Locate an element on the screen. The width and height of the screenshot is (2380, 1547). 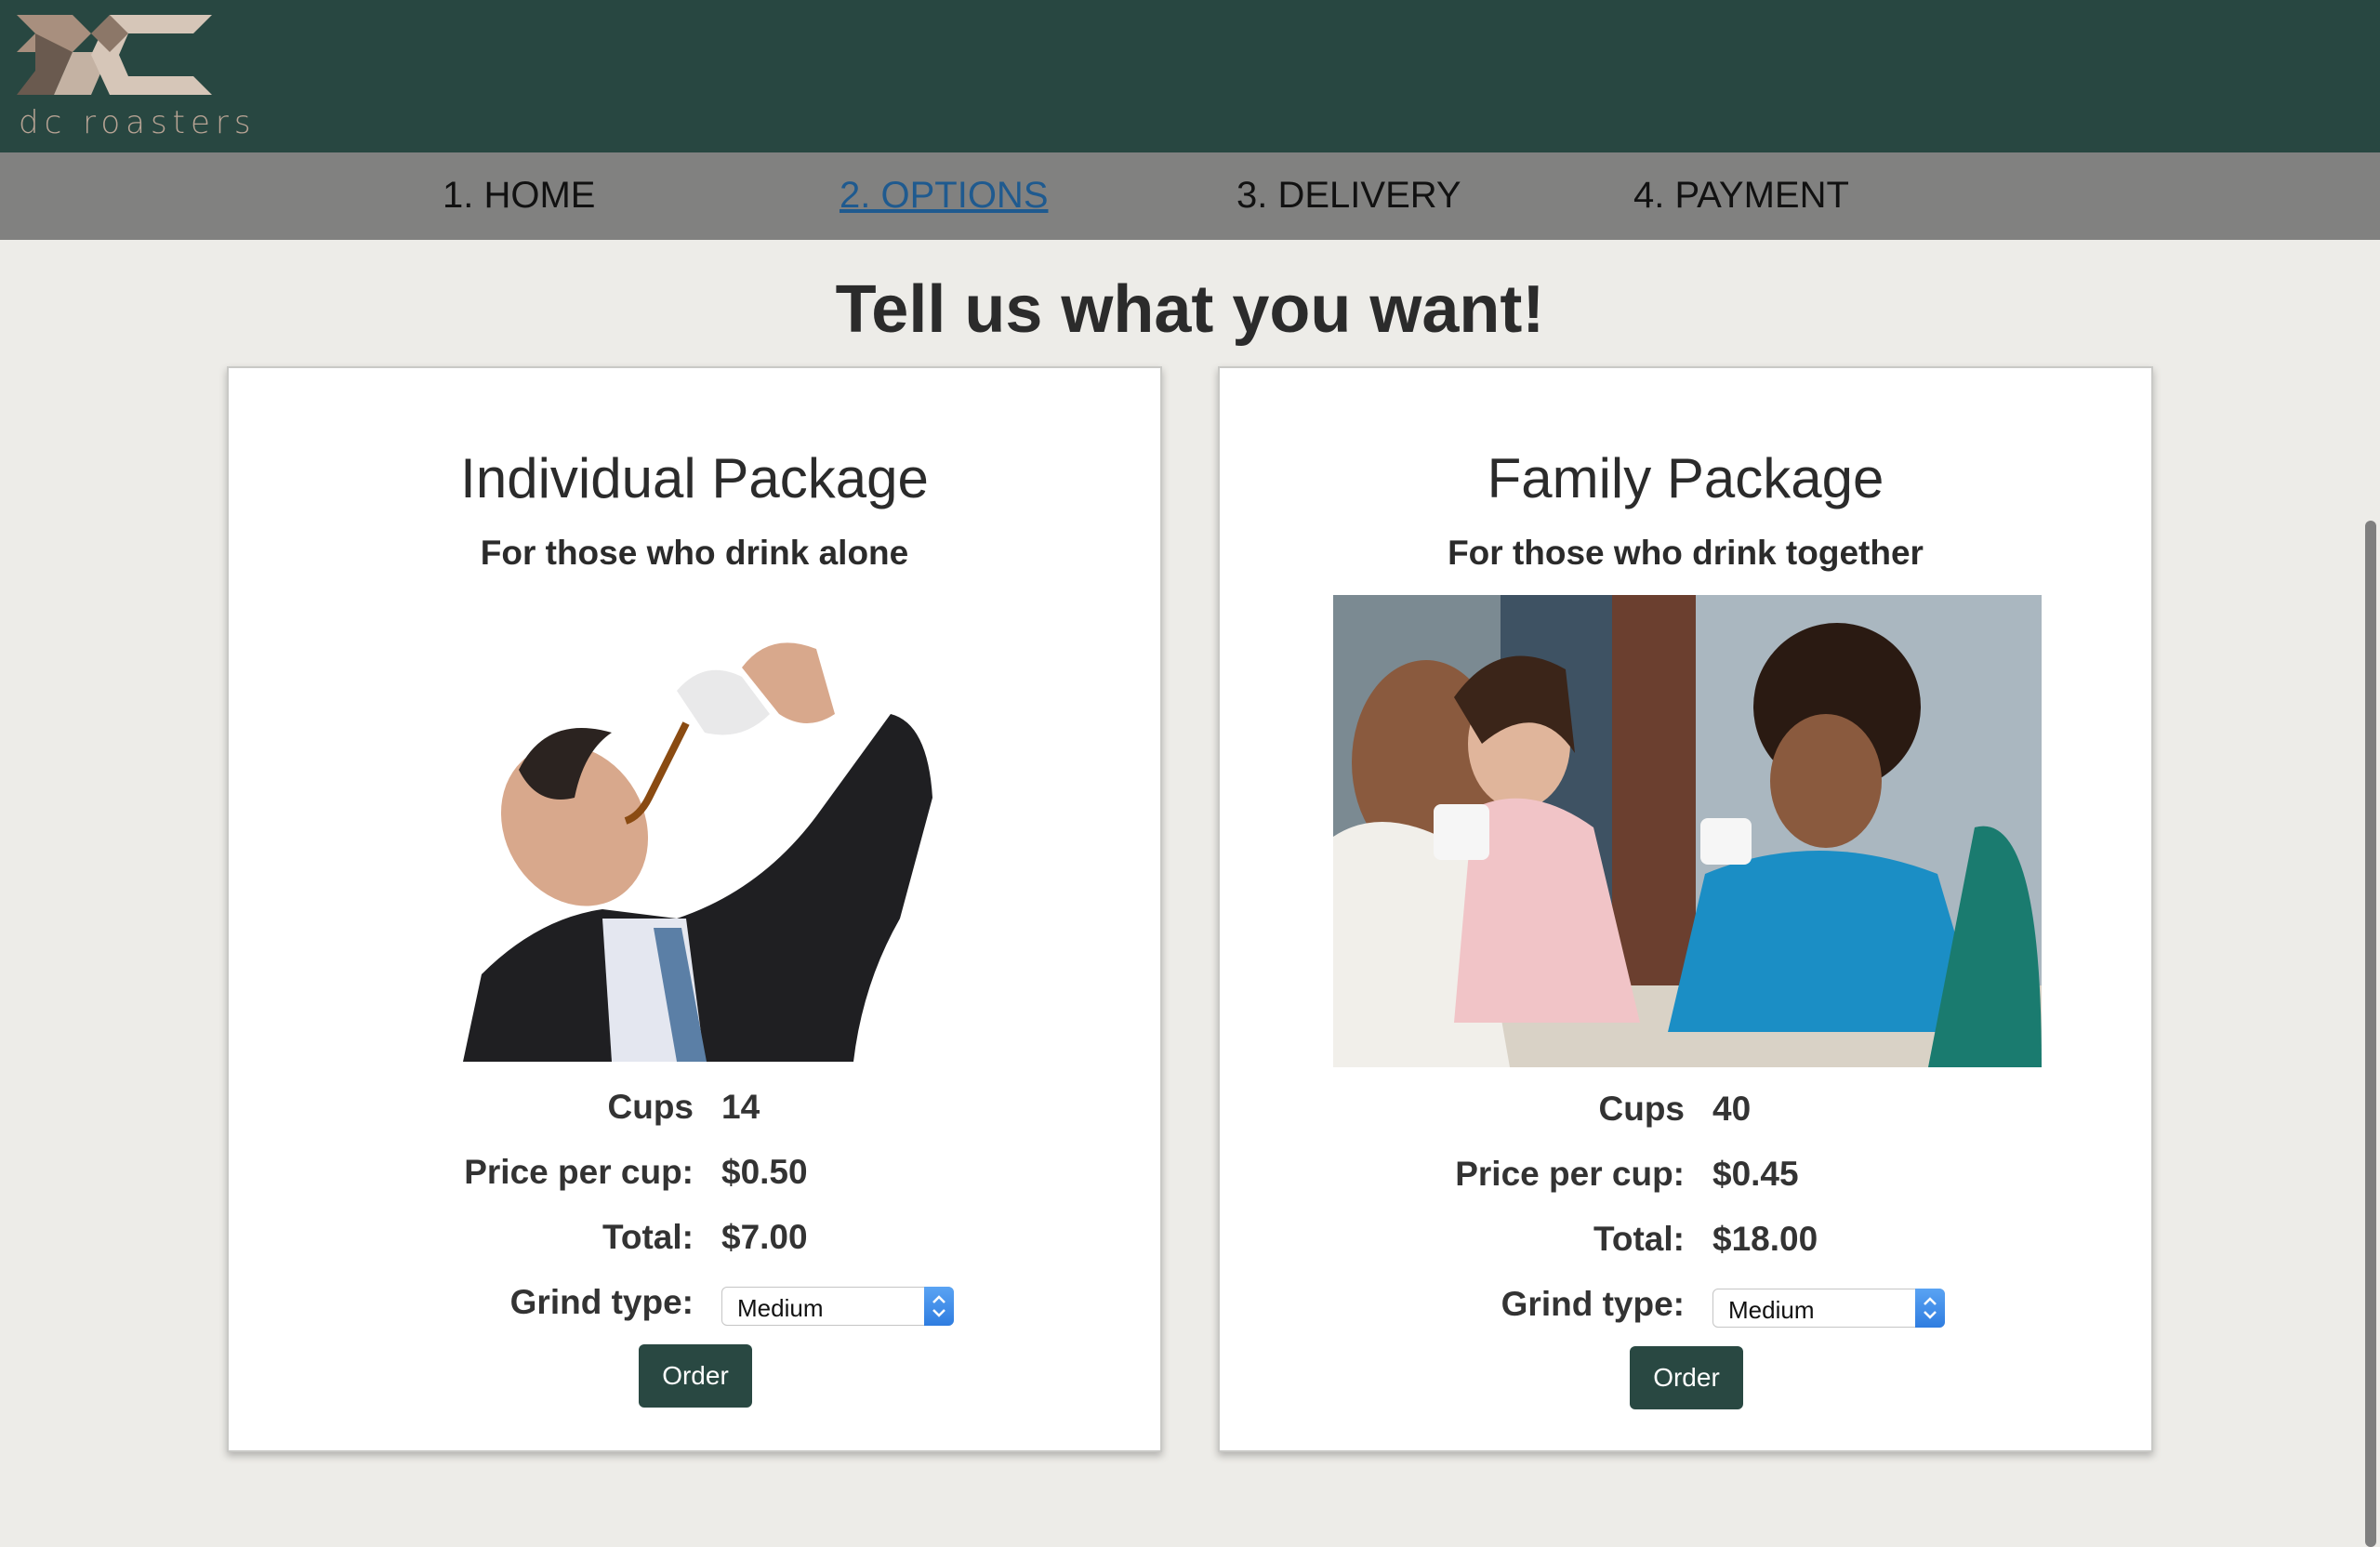
cups-value: 40 is located at coordinates (1732, 1109).